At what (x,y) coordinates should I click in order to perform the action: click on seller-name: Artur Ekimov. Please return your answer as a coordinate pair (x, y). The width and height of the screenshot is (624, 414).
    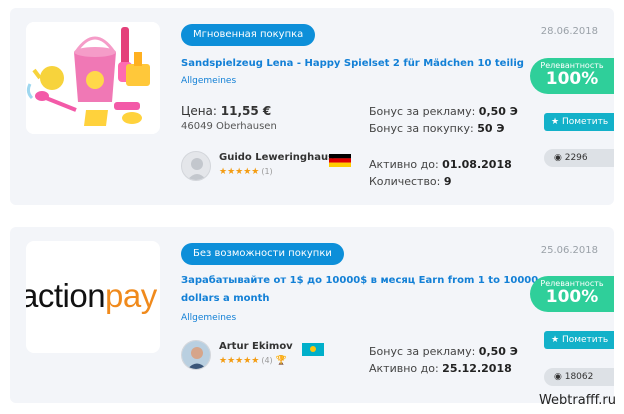
    Looking at the image, I should click on (256, 346).